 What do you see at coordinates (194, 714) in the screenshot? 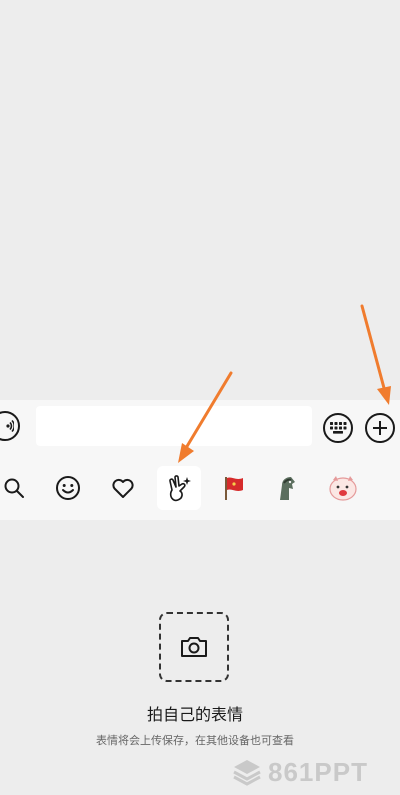
I see `panel-title: 拍自己的表情` at bounding box center [194, 714].